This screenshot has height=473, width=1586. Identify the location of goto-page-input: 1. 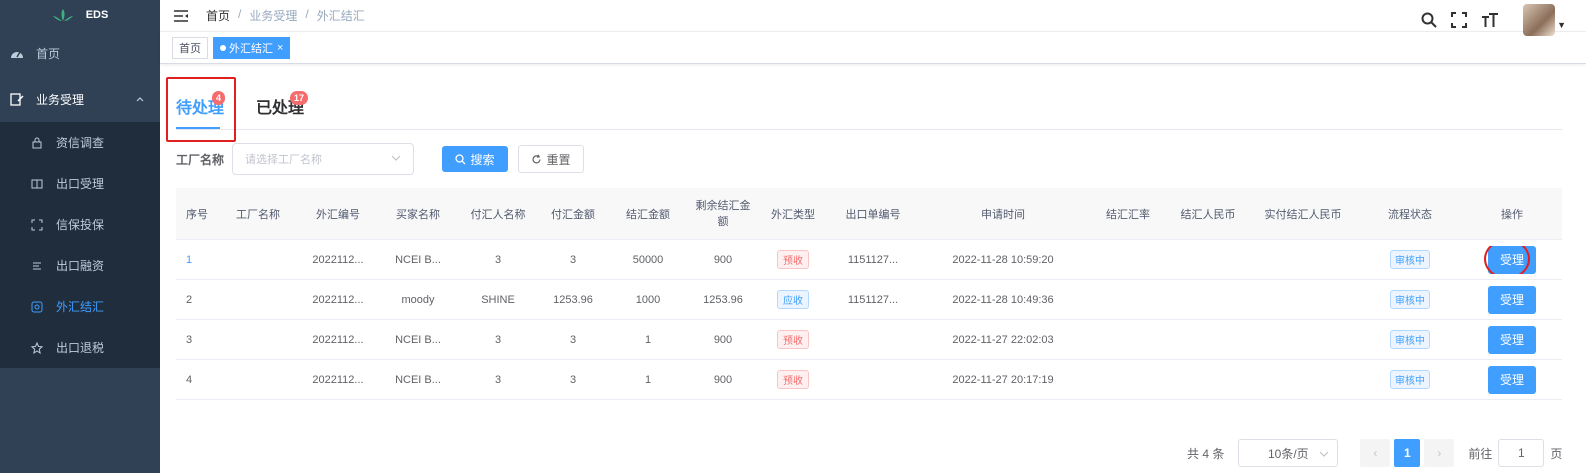
(1521, 453).